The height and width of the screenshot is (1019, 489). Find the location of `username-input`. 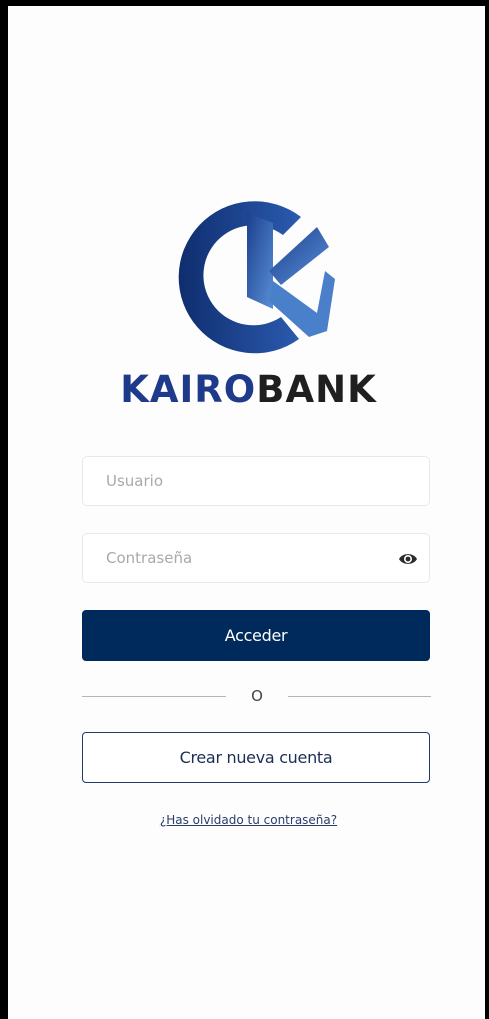

username-input is located at coordinates (256, 481).